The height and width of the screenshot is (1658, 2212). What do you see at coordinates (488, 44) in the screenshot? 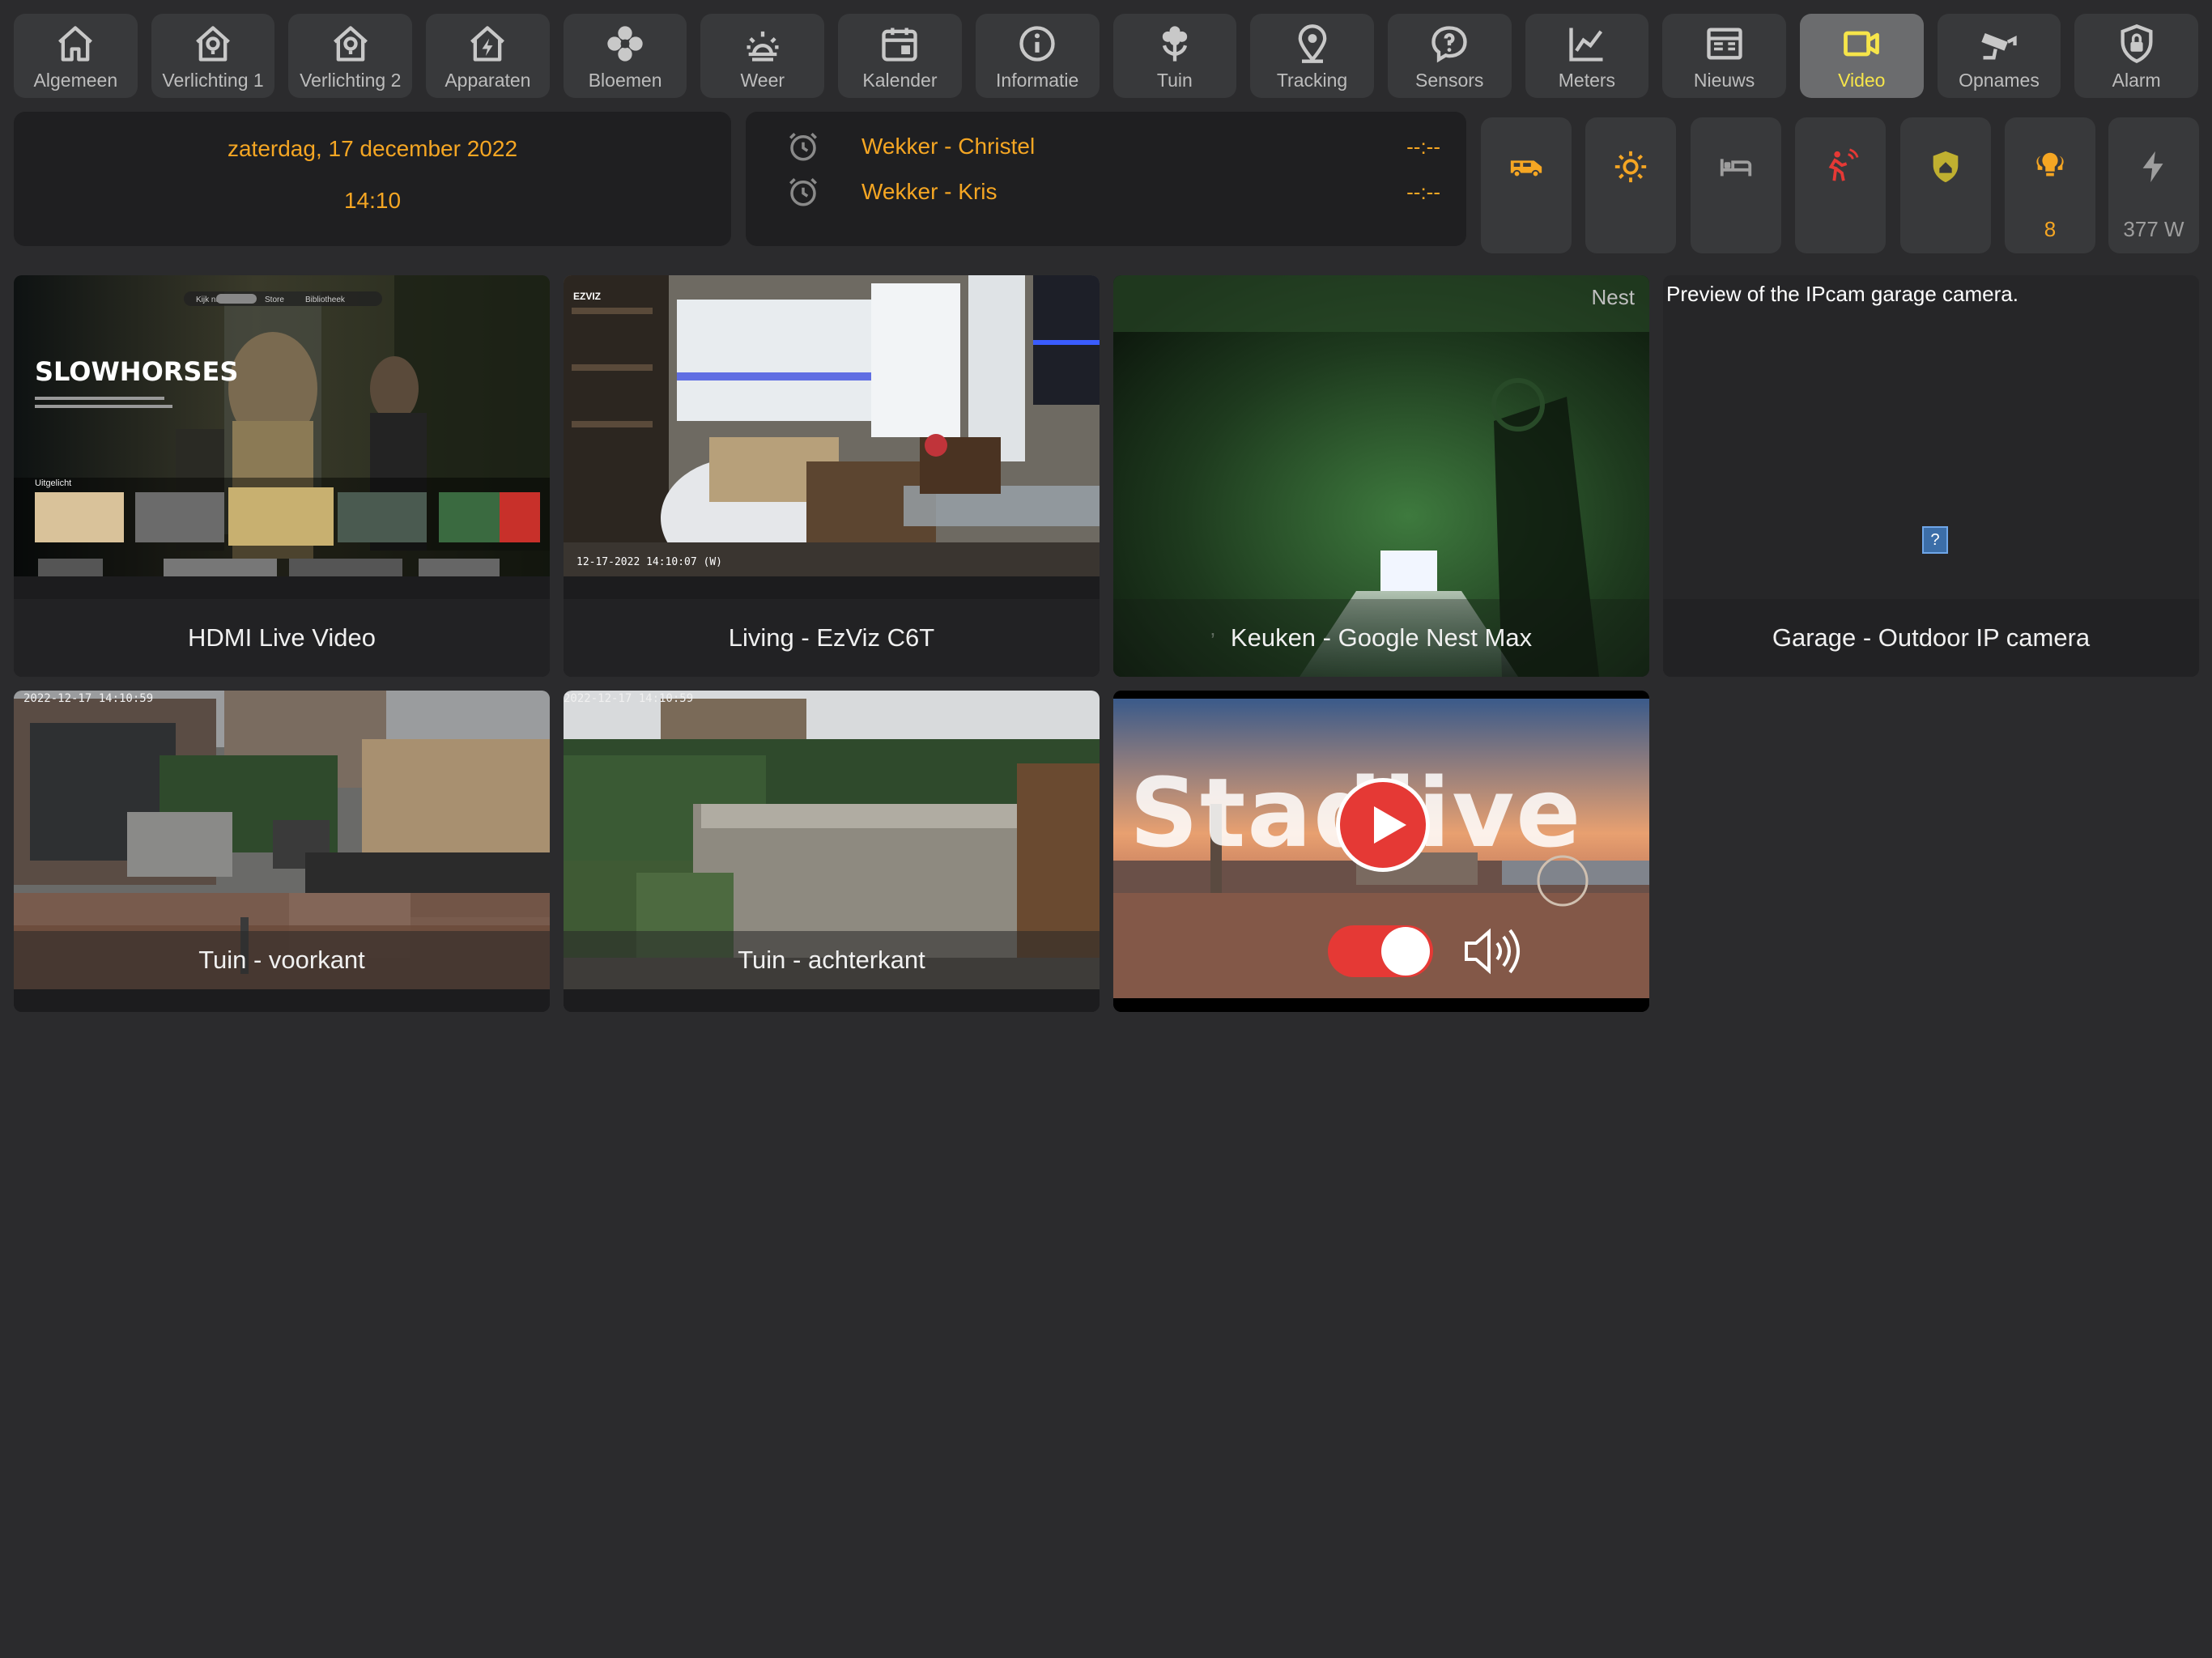
I see `home-lightning-icon` at bounding box center [488, 44].